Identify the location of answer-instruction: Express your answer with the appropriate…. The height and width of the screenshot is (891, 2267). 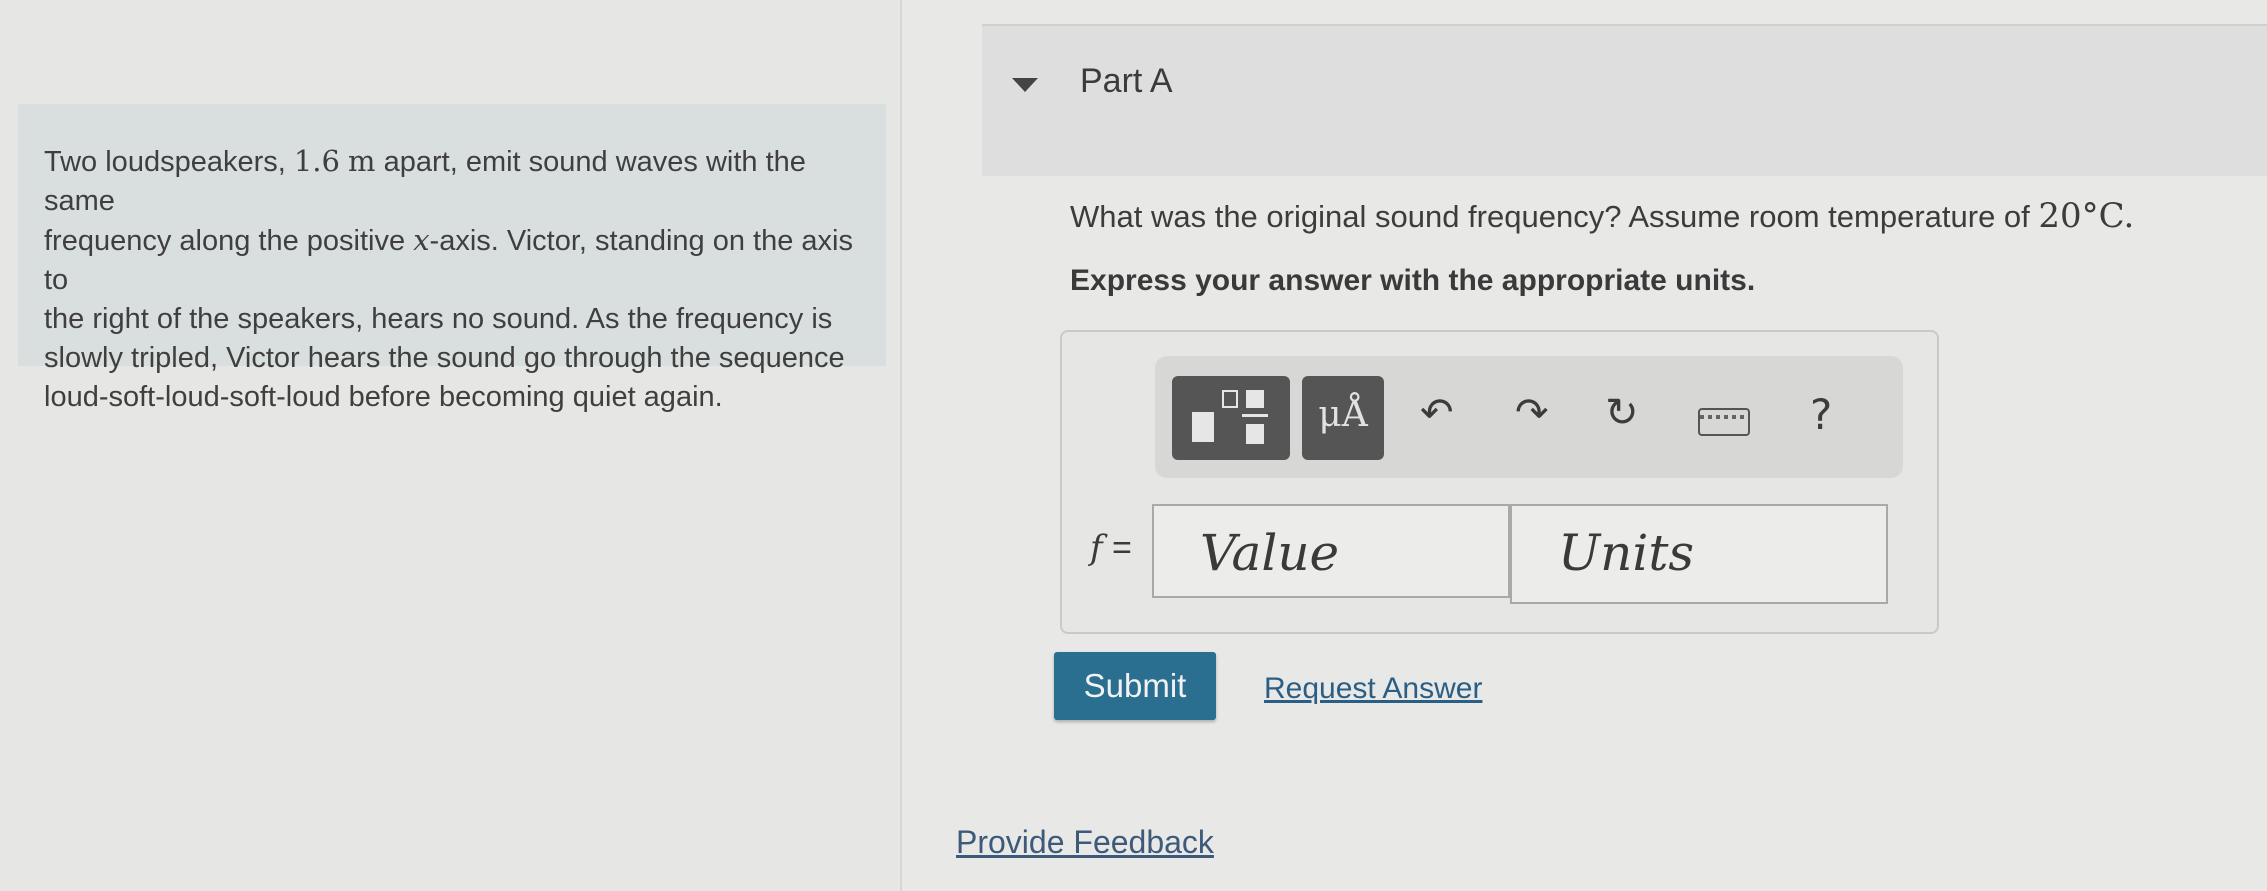
(1413, 280).